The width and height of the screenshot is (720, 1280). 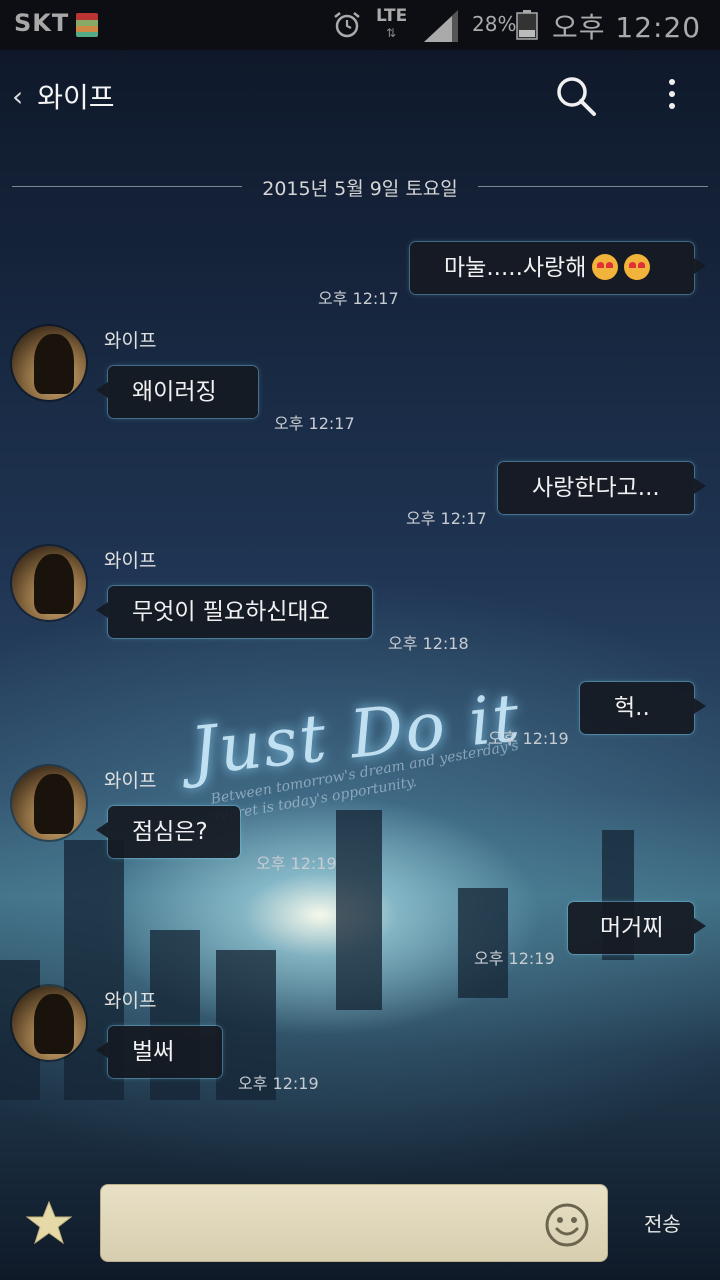 What do you see at coordinates (593, 186) in the screenshot?
I see `divider-line-right` at bounding box center [593, 186].